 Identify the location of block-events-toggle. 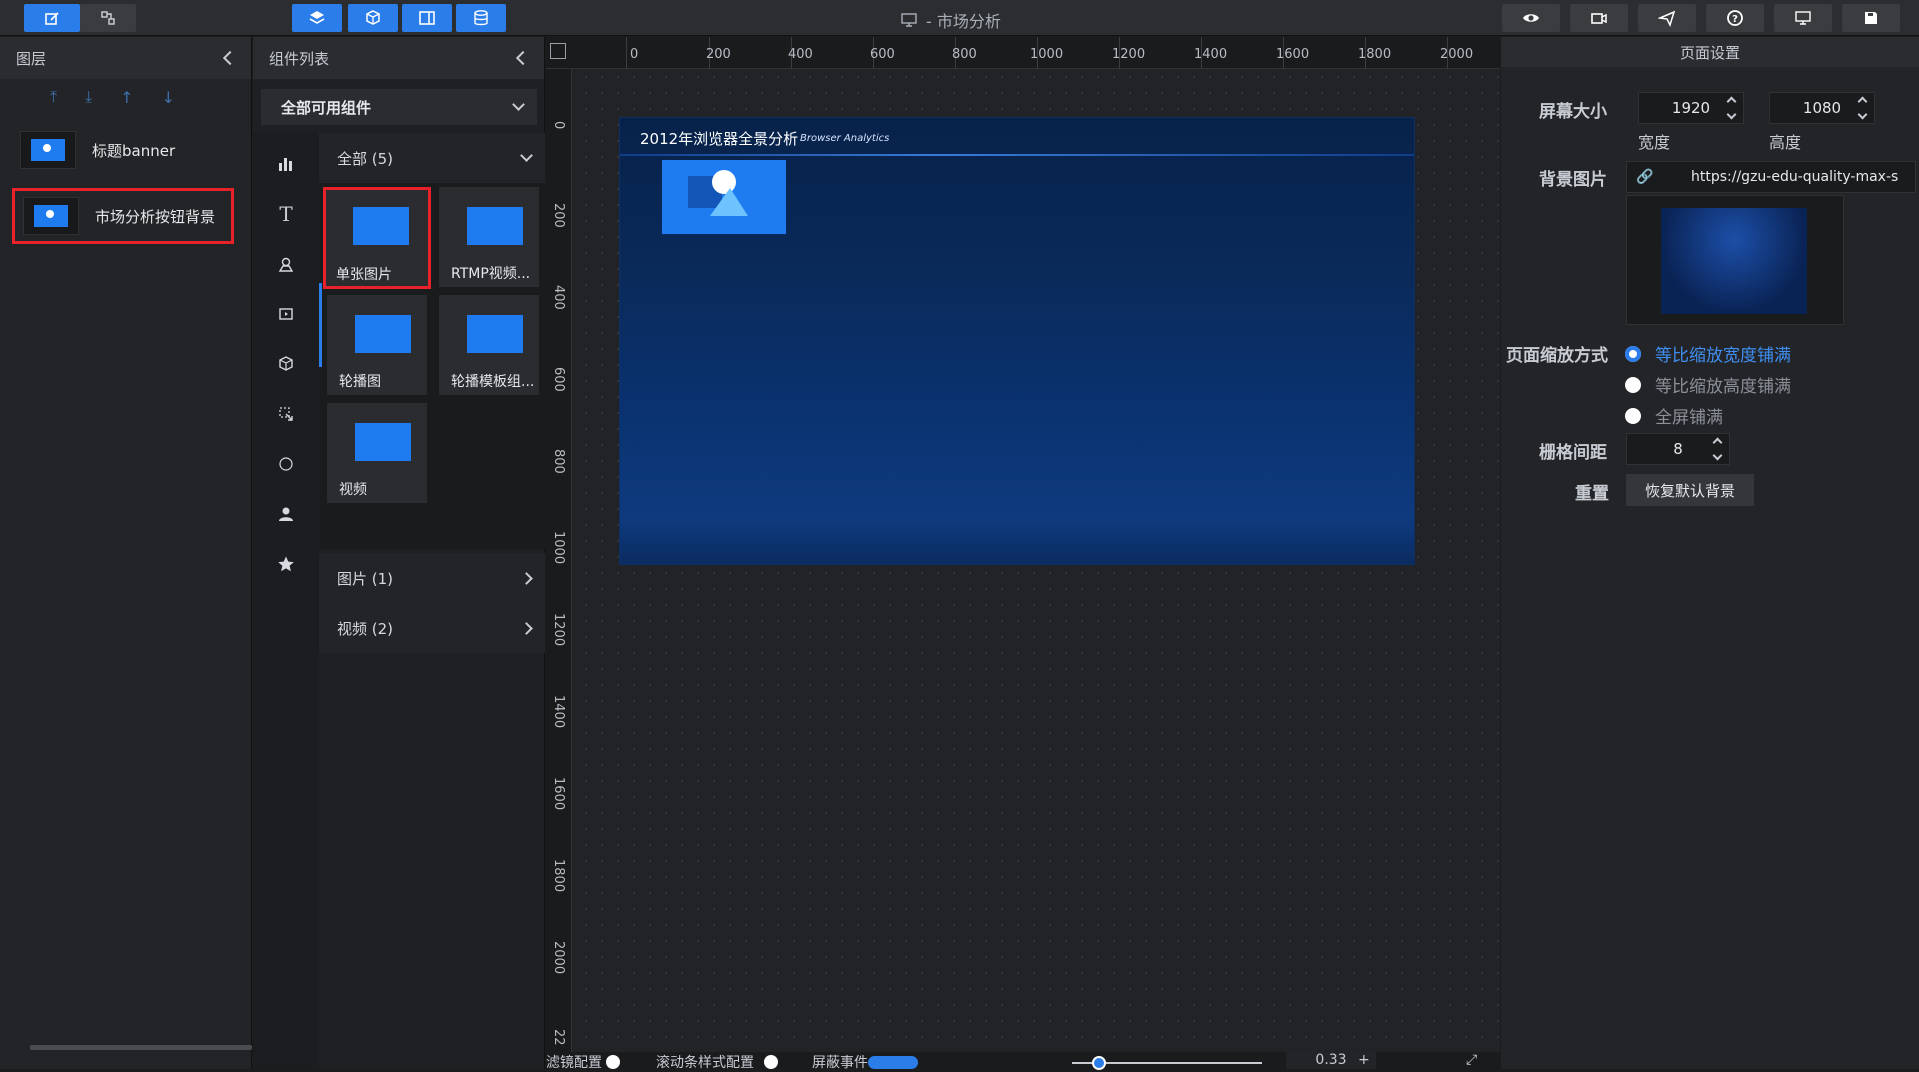
(893, 1062).